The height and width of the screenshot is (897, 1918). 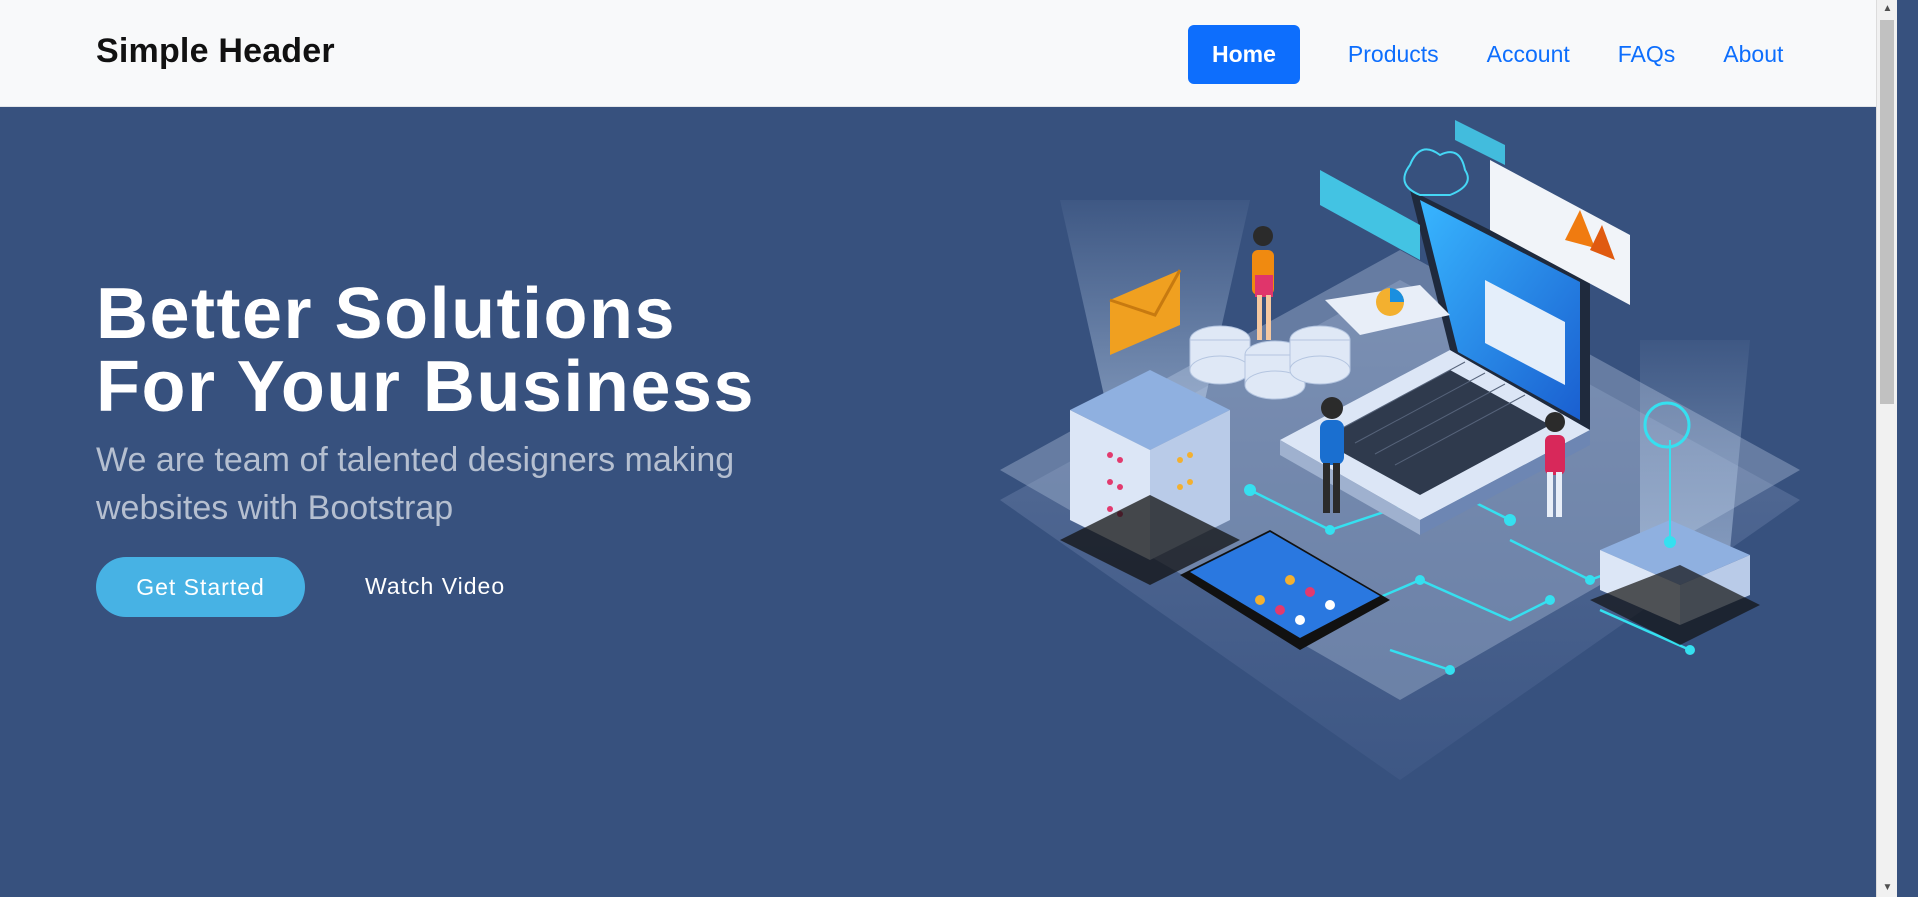 What do you see at coordinates (1485, 54) in the screenshot?
I see `main-nav: Home Products Account FAQs About` at bounding box center [1485, 54].